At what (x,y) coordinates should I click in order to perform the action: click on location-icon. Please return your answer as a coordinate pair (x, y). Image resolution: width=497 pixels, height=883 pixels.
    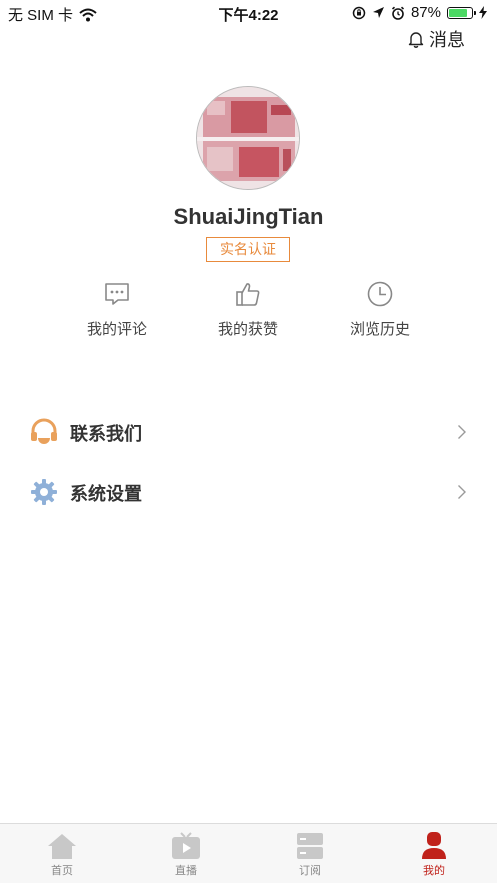
    Looking at the image, I should click on (378, 12).